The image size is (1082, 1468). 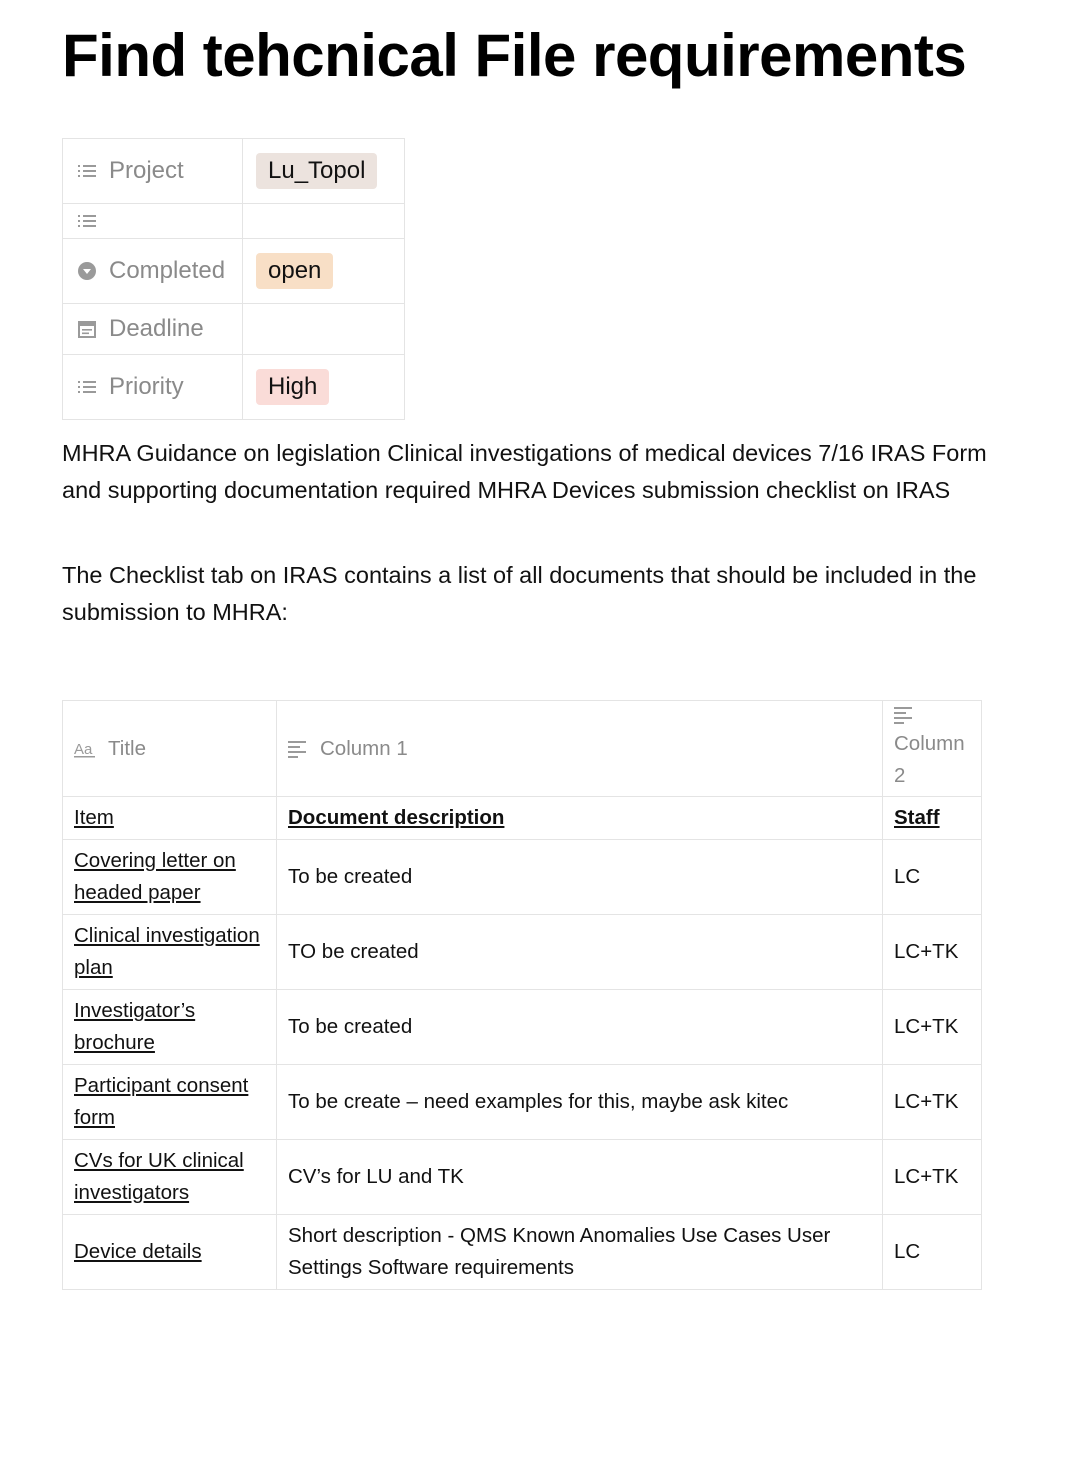 I want to click on table-cell-item: Clinical investigation plan, so click(x=169, y=952).